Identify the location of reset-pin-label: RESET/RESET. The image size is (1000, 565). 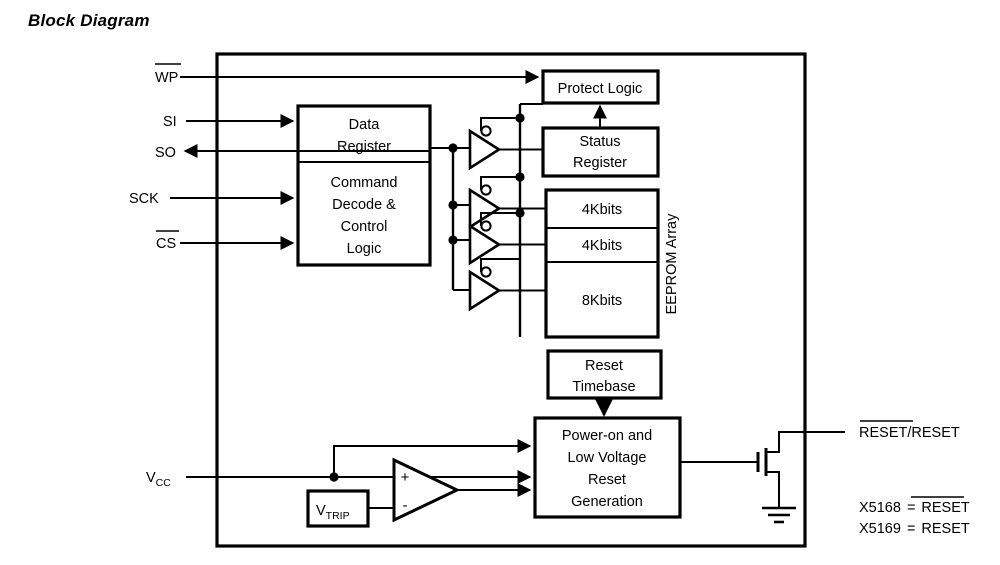
(909, 433).